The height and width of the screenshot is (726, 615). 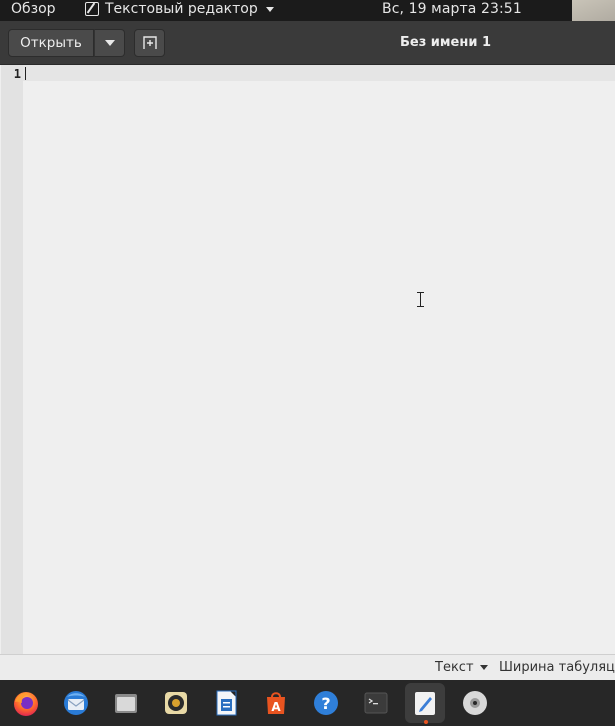 I want to click on firefox-icon, so click(x=26, y=704).